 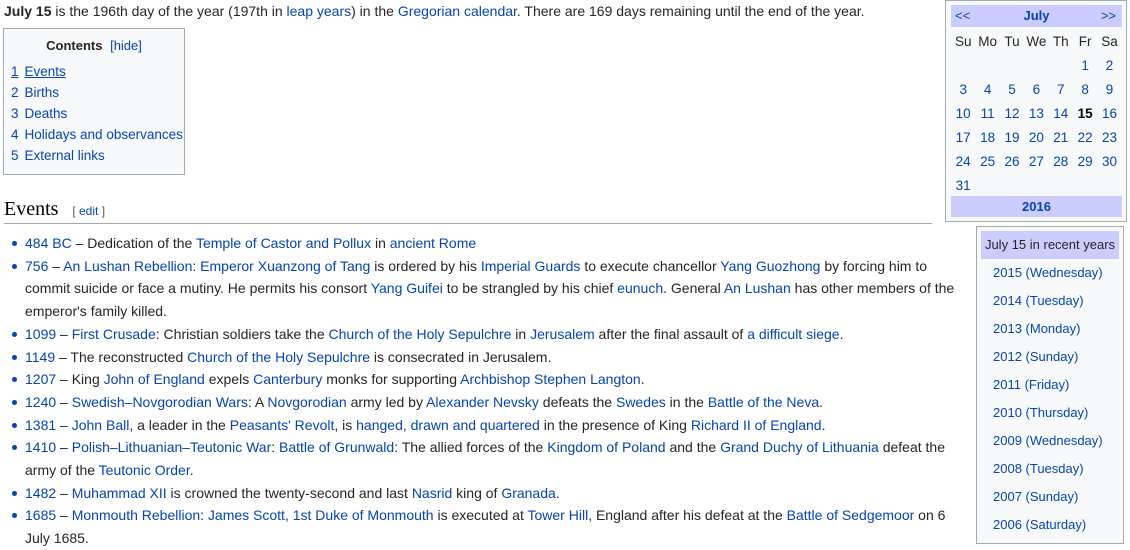 What do you see at coordinates (1036, 89) in the screenshot?
I see `calendar-day: 6` at bounding box center [1036, 89].